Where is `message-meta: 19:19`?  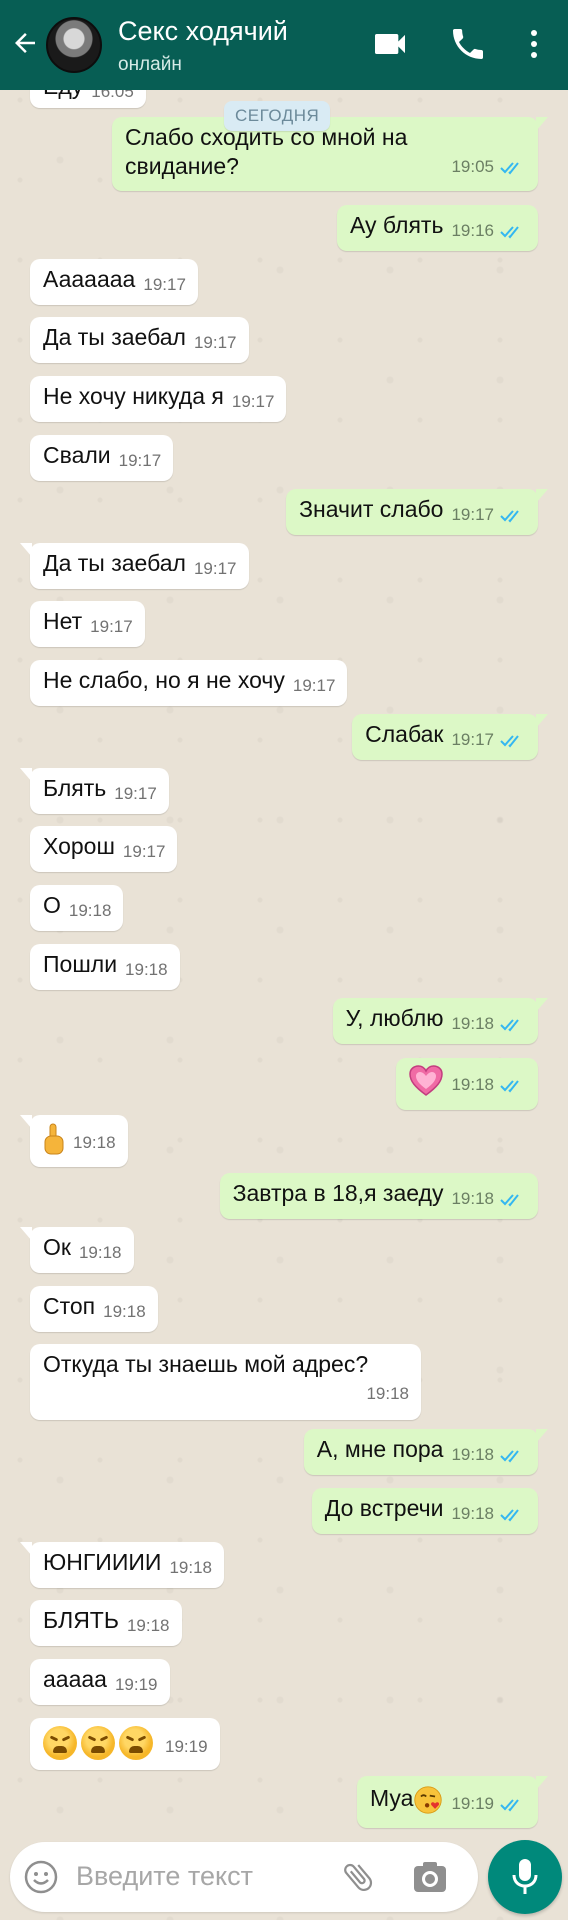
message-meta: 19:19 is located at coordinates (488, 1803).